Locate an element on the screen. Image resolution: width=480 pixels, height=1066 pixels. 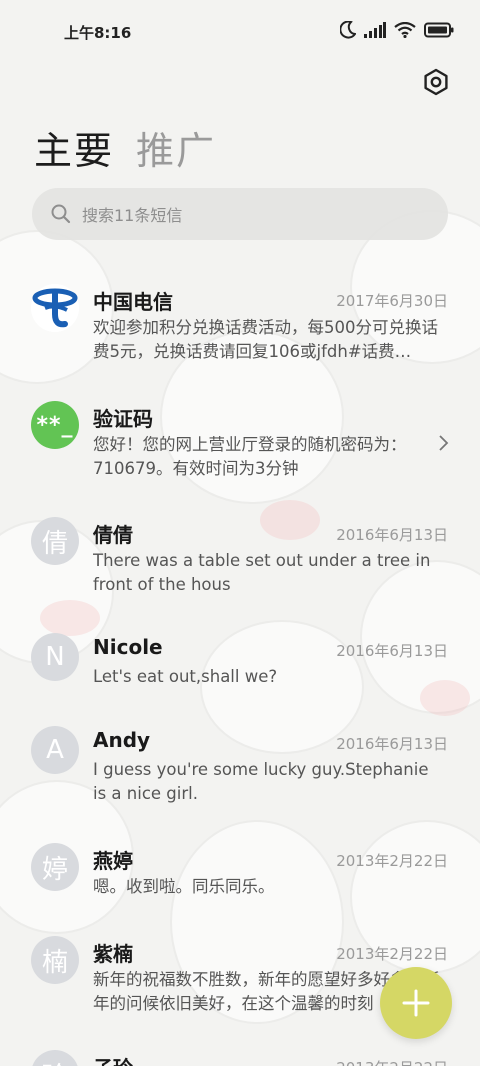
contact-name: Andy is located at coordinates (122, 740).